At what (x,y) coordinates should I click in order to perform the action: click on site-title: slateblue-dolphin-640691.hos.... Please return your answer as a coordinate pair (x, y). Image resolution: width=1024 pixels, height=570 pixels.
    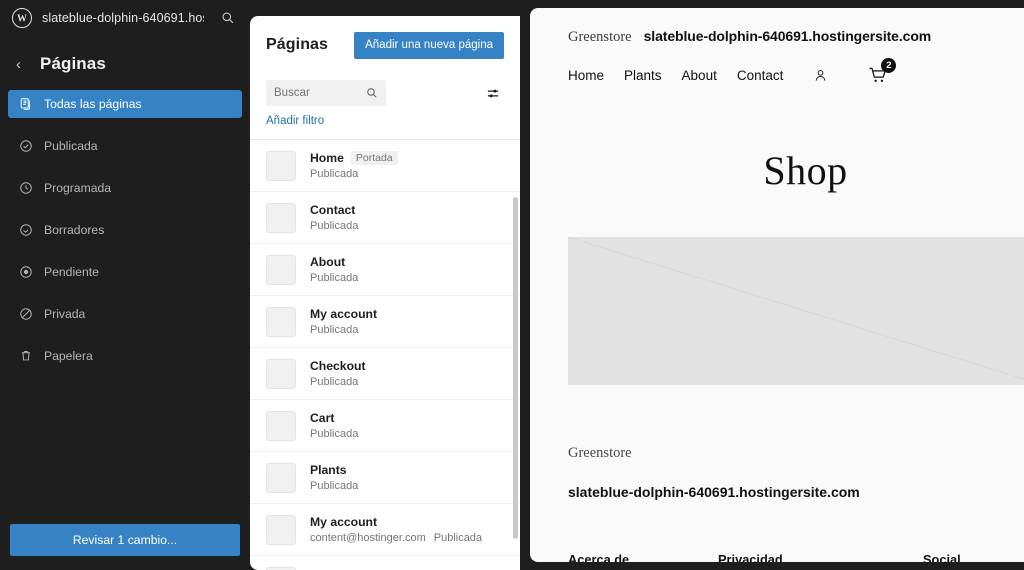
    Looking at the image, I should click on (123, 18).